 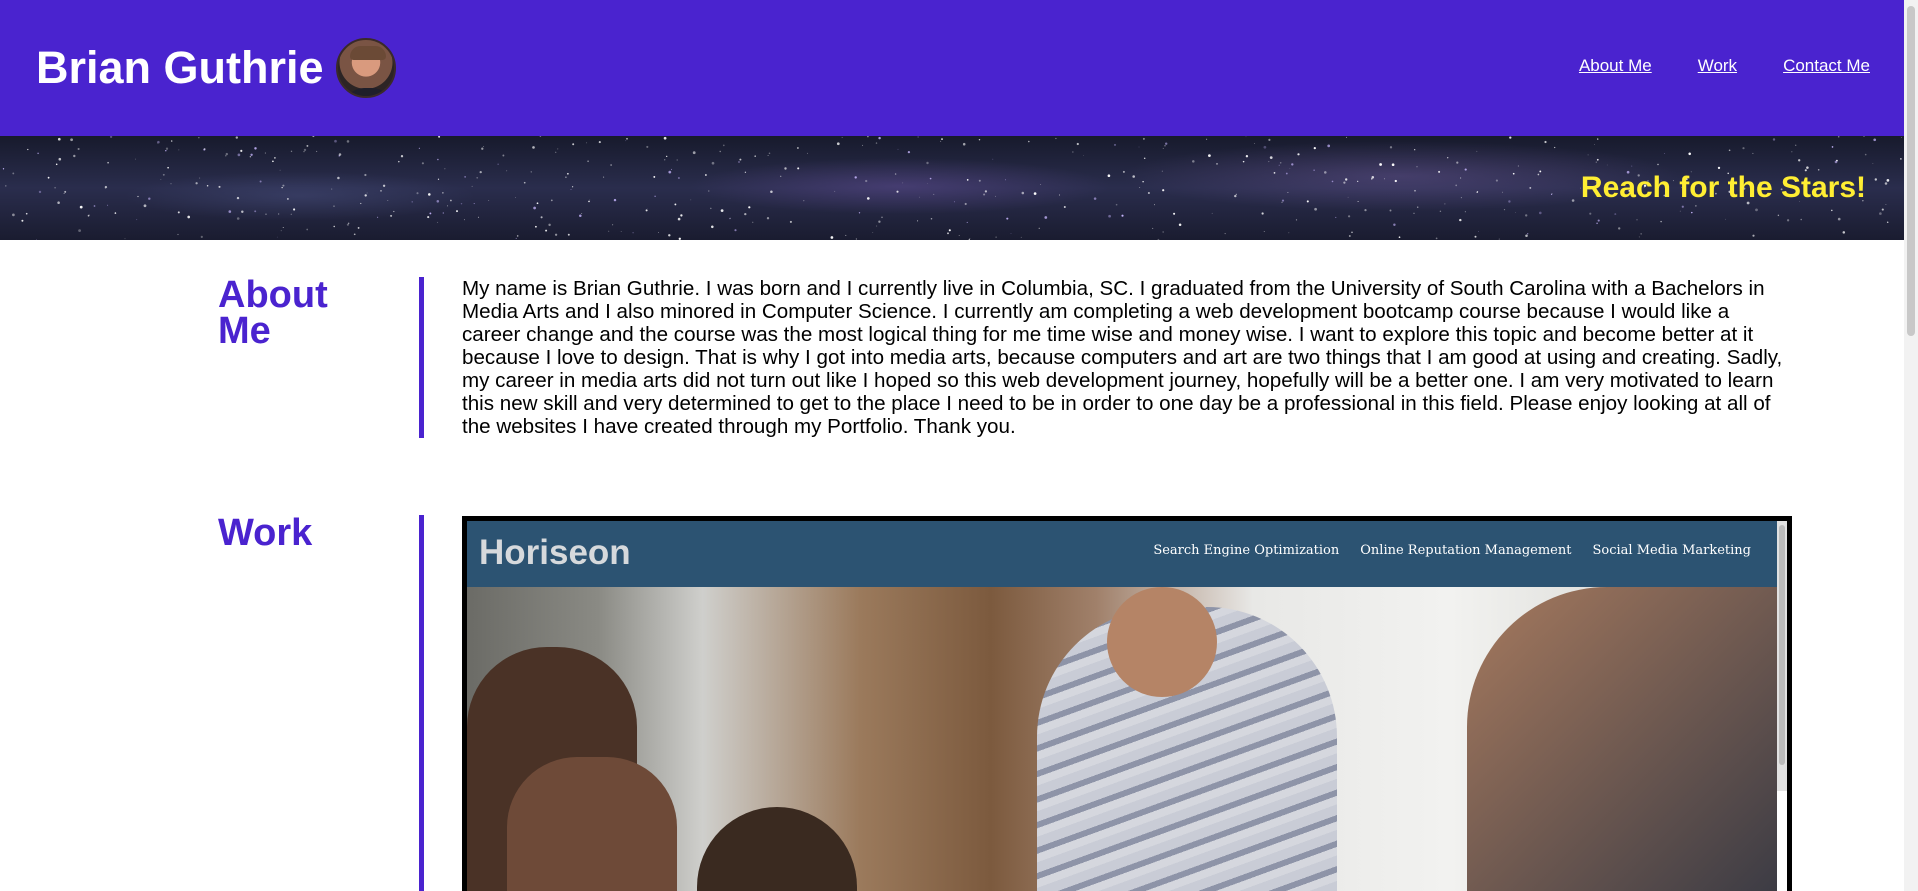 I want to click on hero-banner: Reach for the Stars!, so click(x=952, y=188).